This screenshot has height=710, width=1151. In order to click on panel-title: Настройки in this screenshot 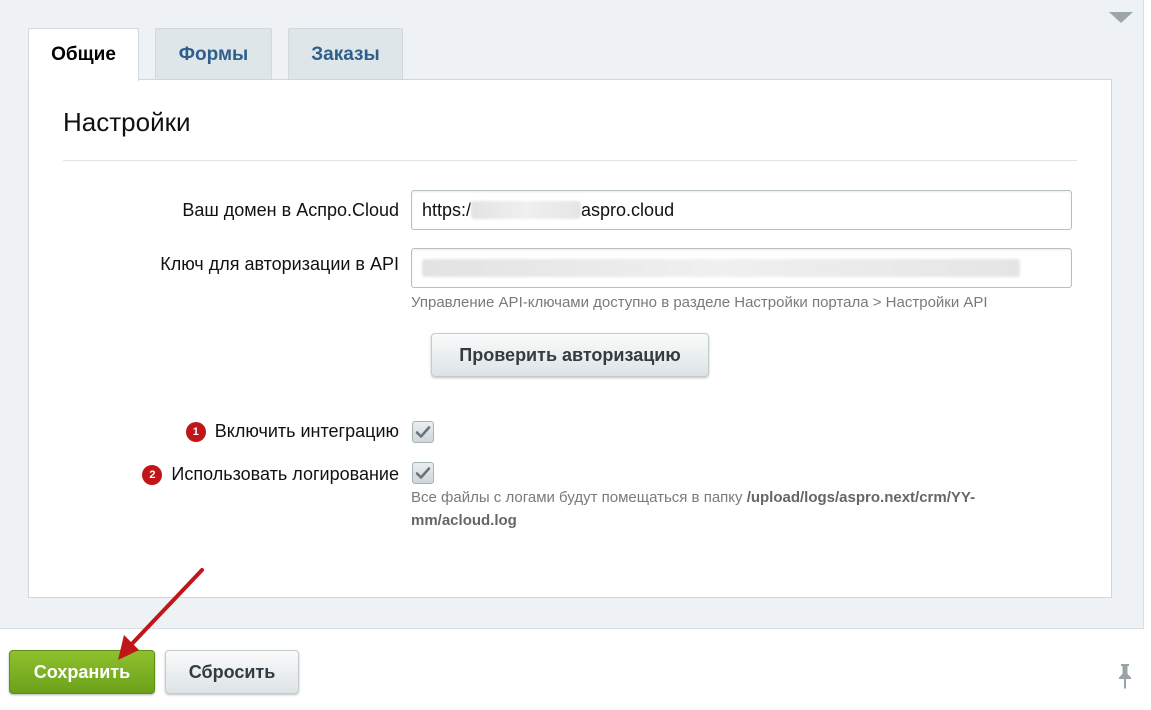, I will do `click(127, 122)`.